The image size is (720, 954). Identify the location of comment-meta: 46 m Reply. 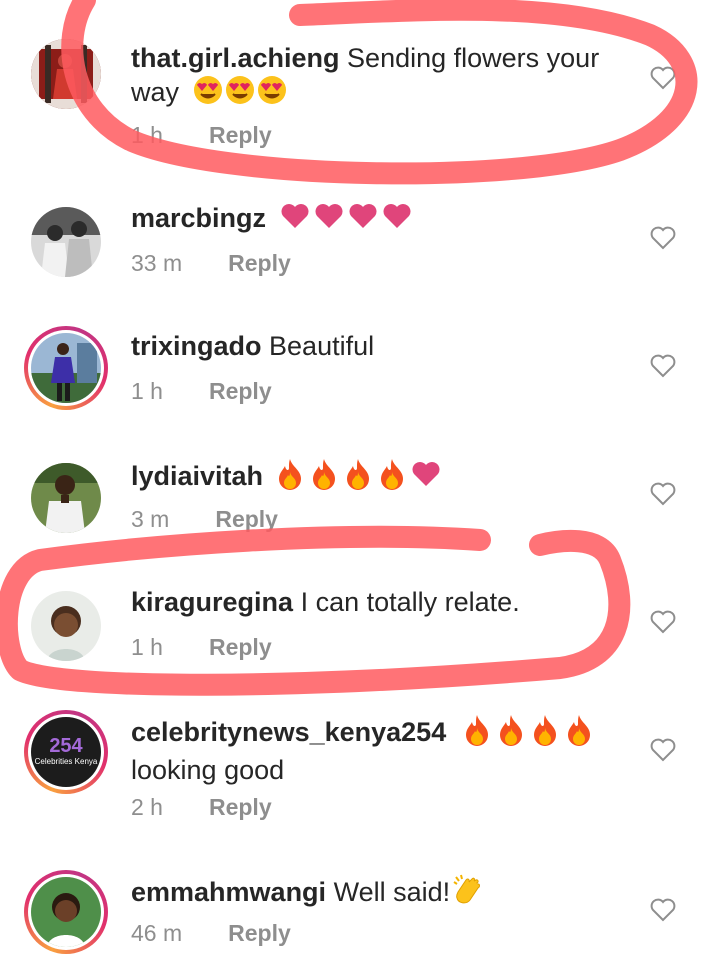
(211, 933).